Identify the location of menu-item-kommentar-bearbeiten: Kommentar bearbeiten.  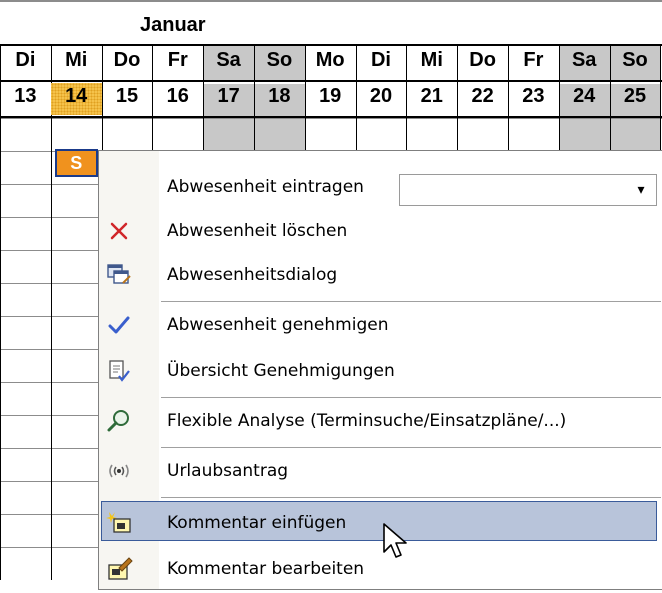
(380, 570).